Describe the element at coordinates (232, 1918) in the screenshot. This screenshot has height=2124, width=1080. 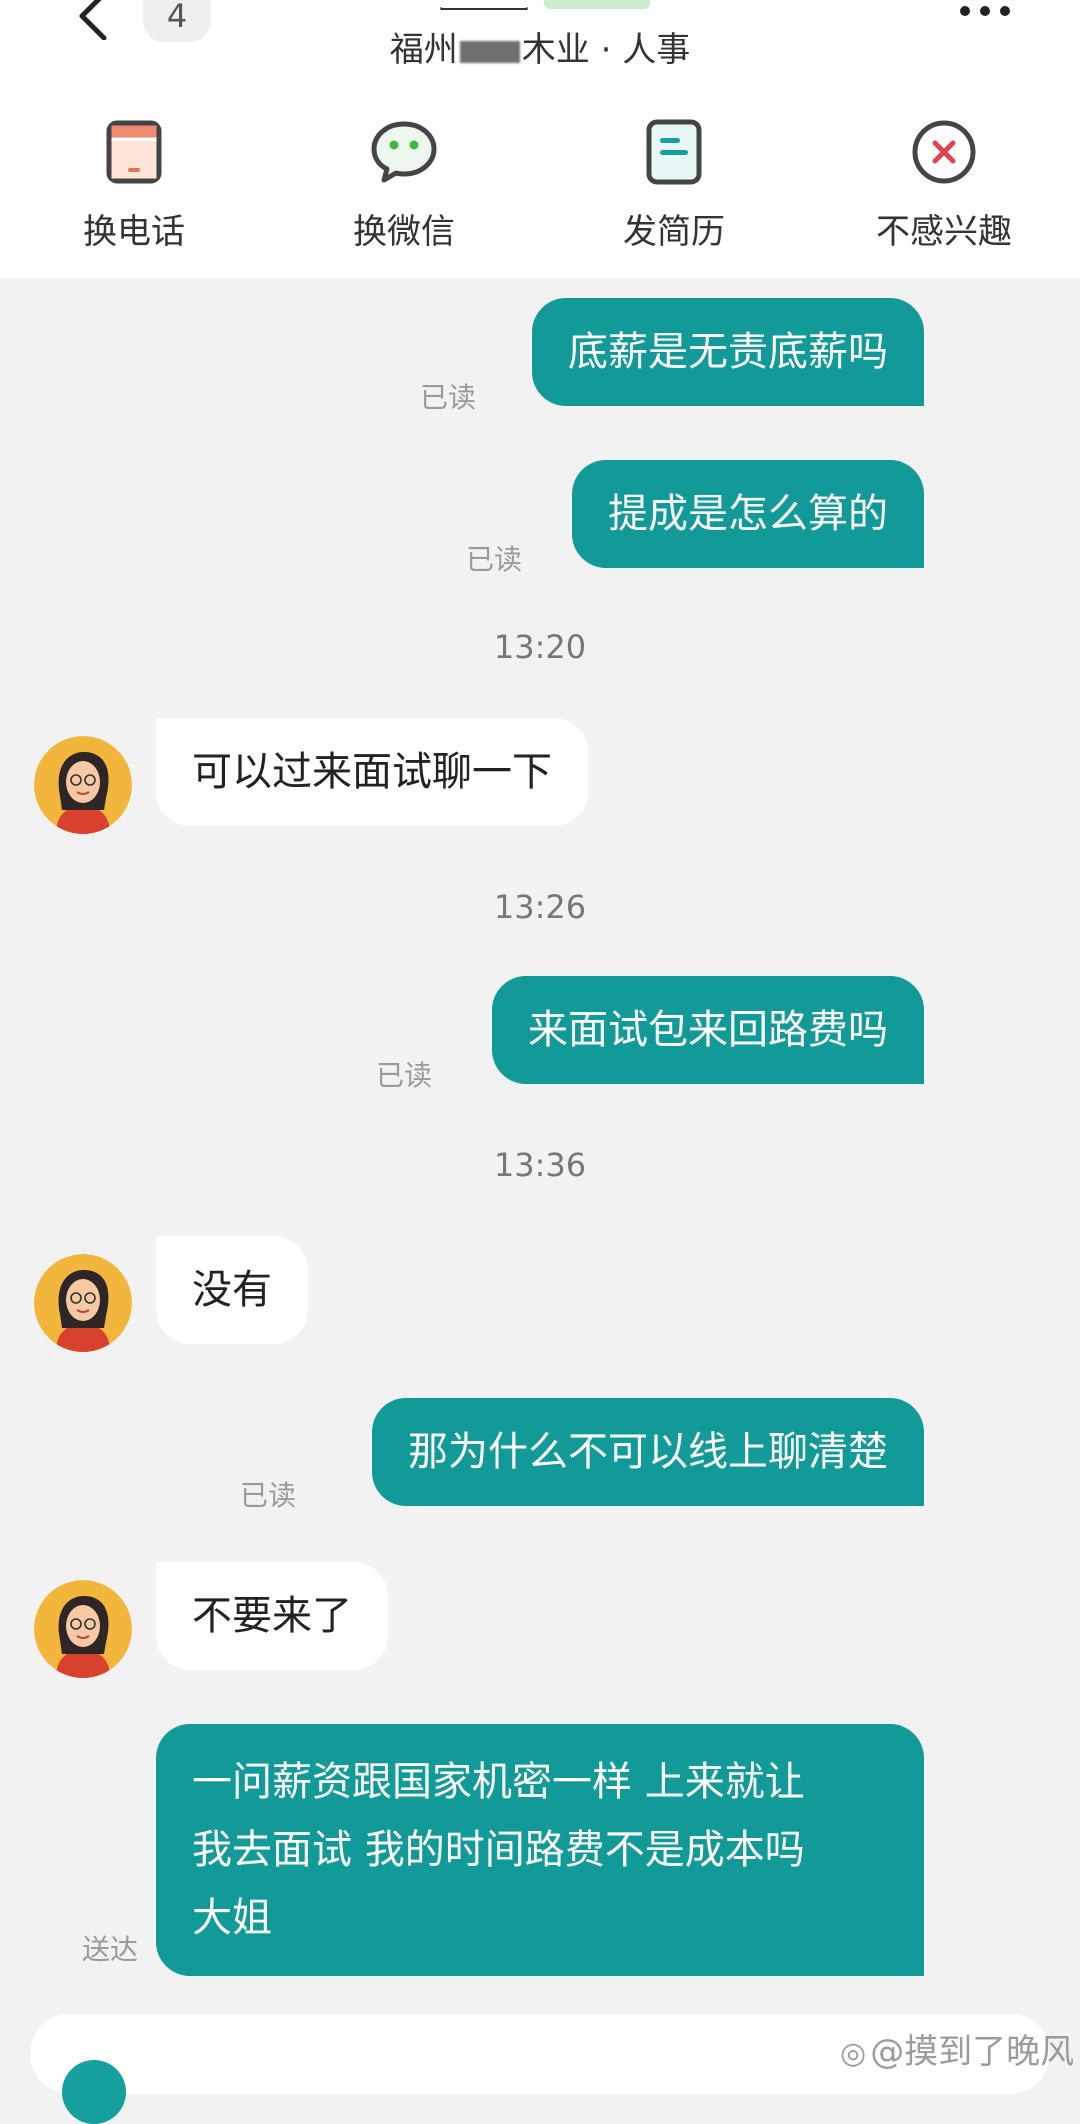
I see `message-line: 大姐` at that location.